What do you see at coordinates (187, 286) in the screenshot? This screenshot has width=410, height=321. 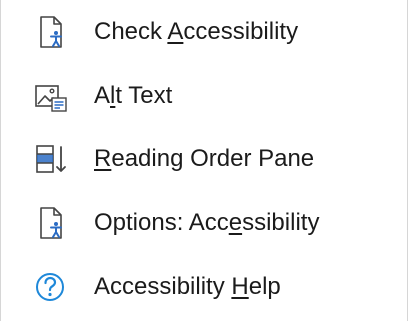 I see `menu-item-label: Accessibility Help` at bounding box center [187, 286].